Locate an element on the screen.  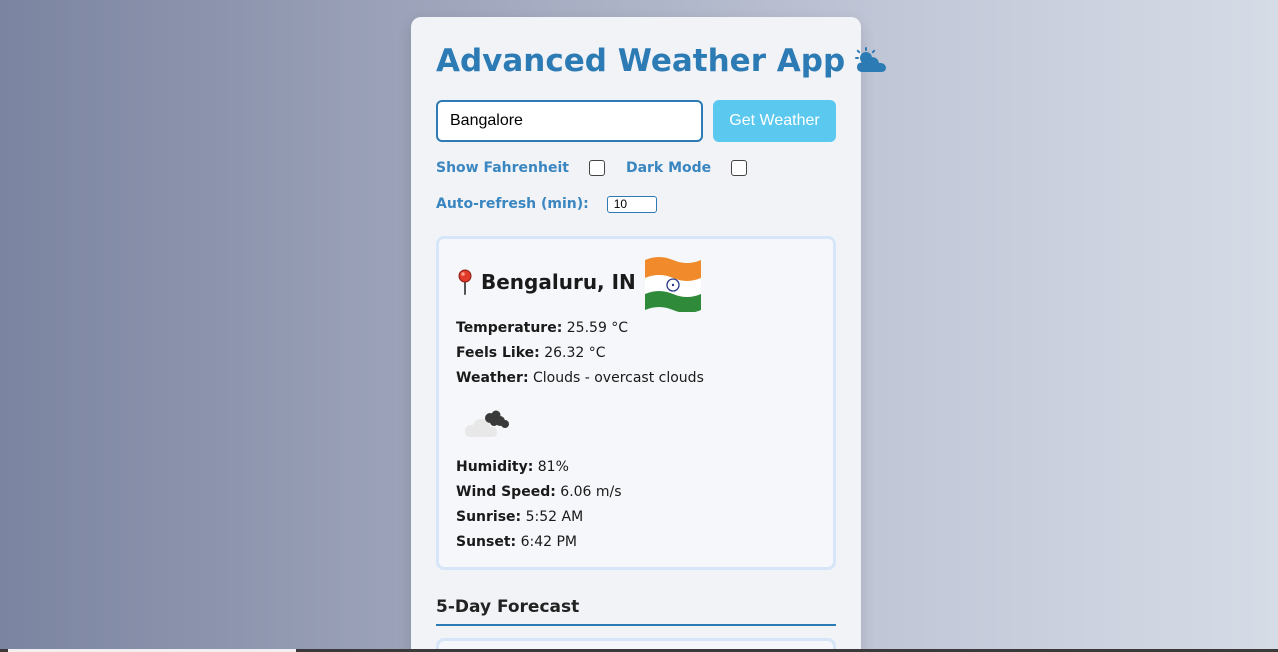
weather-description-row: Weather: Clouds - overcast clouds is located at coordinates (636, 378).